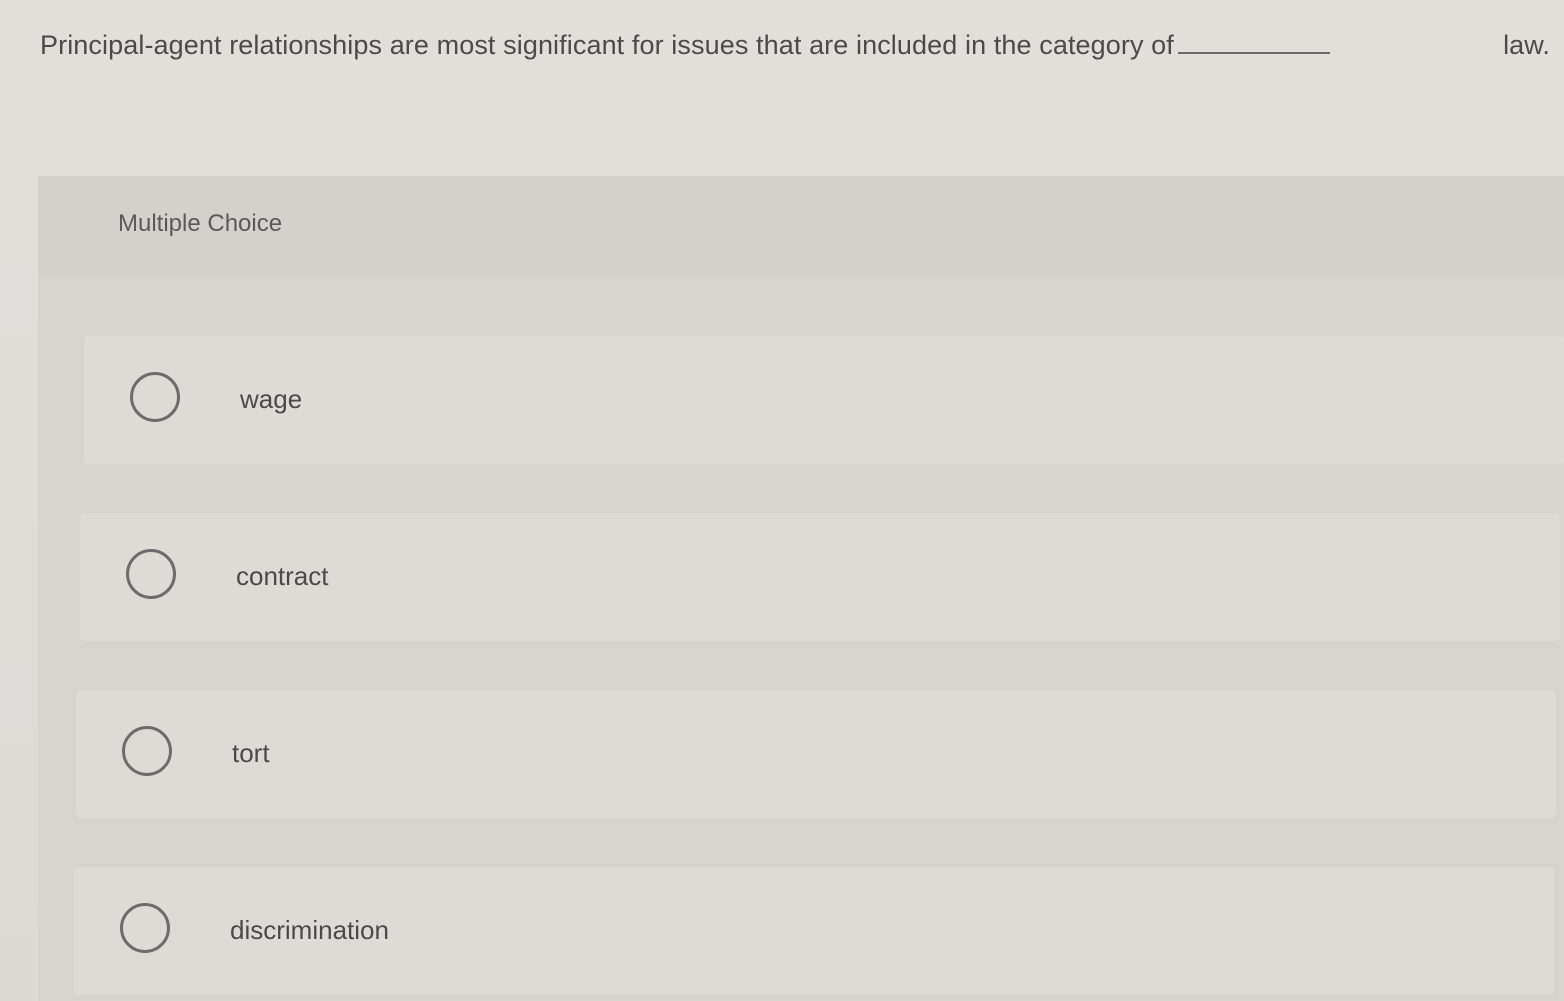 This screenshot has width=1564, height=1001. What do you see at coordinates (814, 931) in the screenshot?
I see `option-discrimination: discrimination` at bounding box center [814, 931].